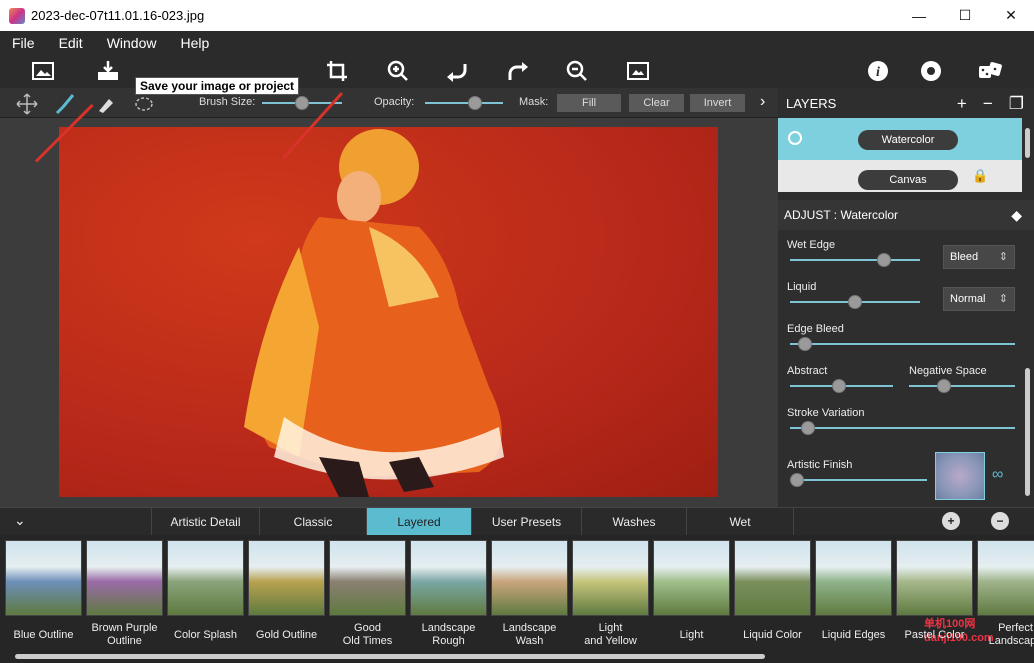 This screenshot has height=663, width=1034. I want to click on menu-help: Help, so click(194, 43).